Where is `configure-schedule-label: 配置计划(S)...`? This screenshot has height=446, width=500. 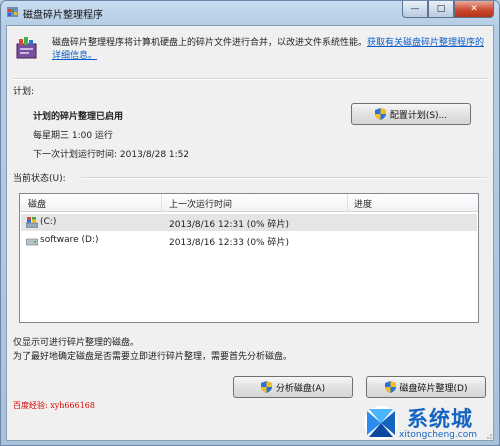
configure-schedule-label: 配置计划(S)... is located at coordinates (418, 115).